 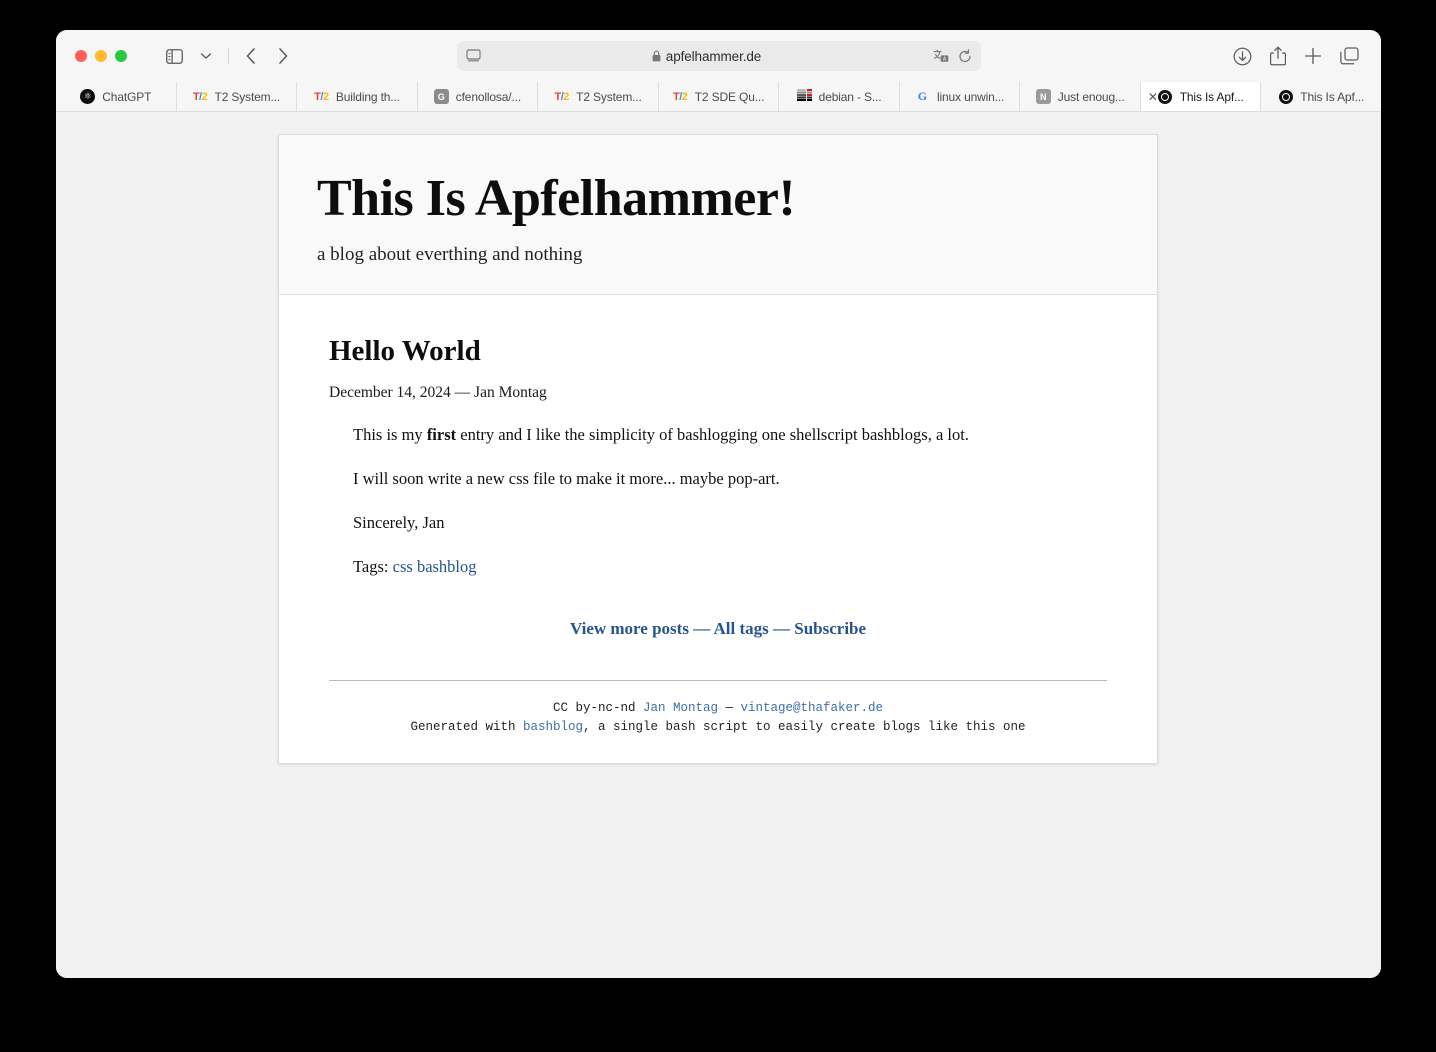 I want to click on sidebar-options-button, so click(x=206, y=56).